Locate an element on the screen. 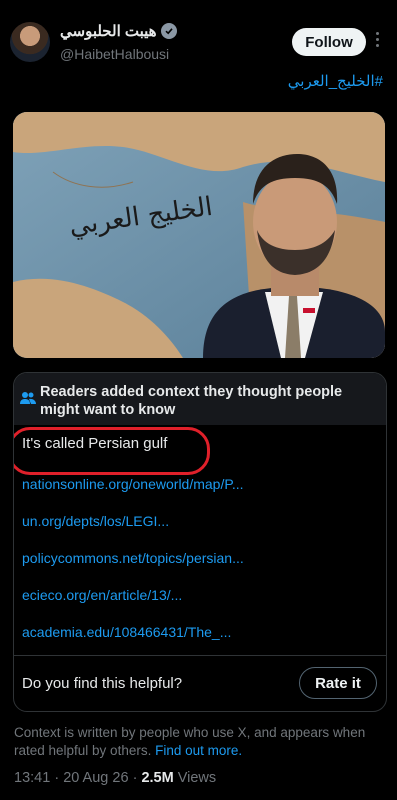  follow-button: Follow is located at coordinates (329, 42).